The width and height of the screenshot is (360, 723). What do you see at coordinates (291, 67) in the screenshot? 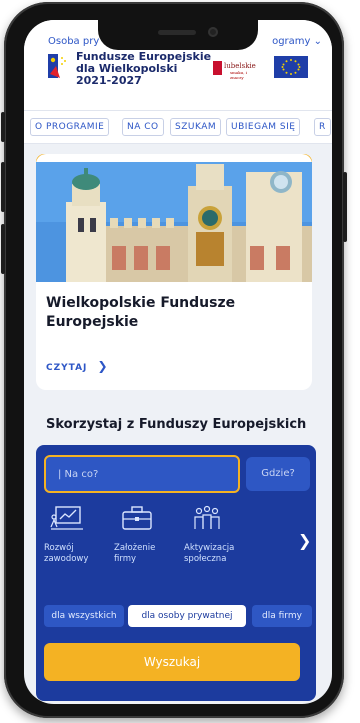
I see `eu-flag-icon` at bounding box center [291, 67].